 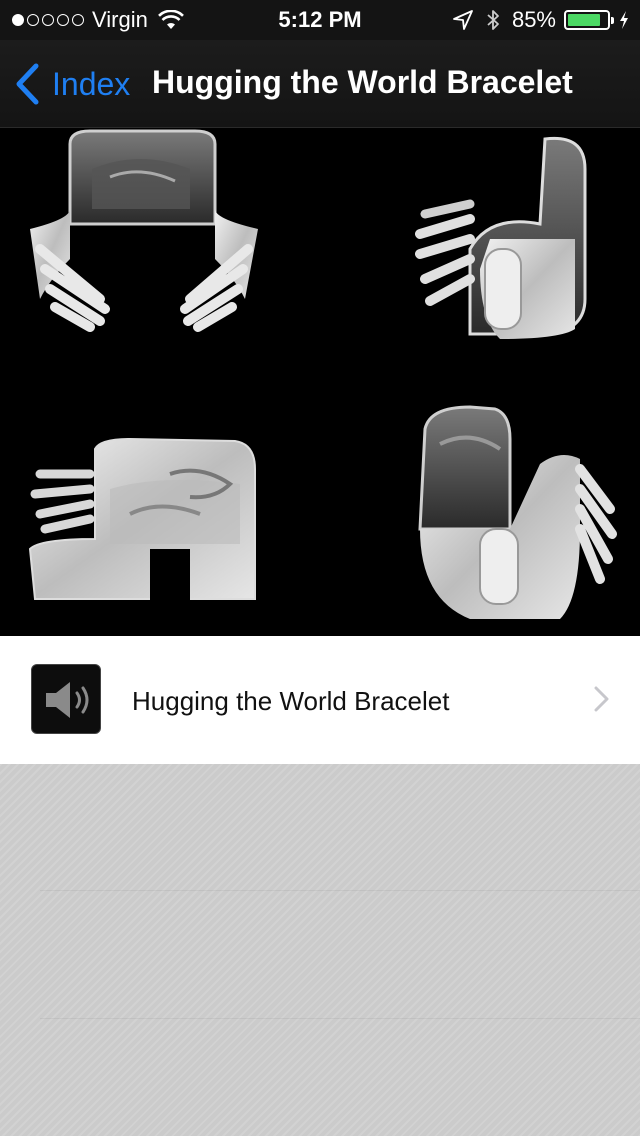 What do you see at coordinates (493, 20) in the screenshot?
I see `bluetooth-icon` at bounding box center [493, 20].